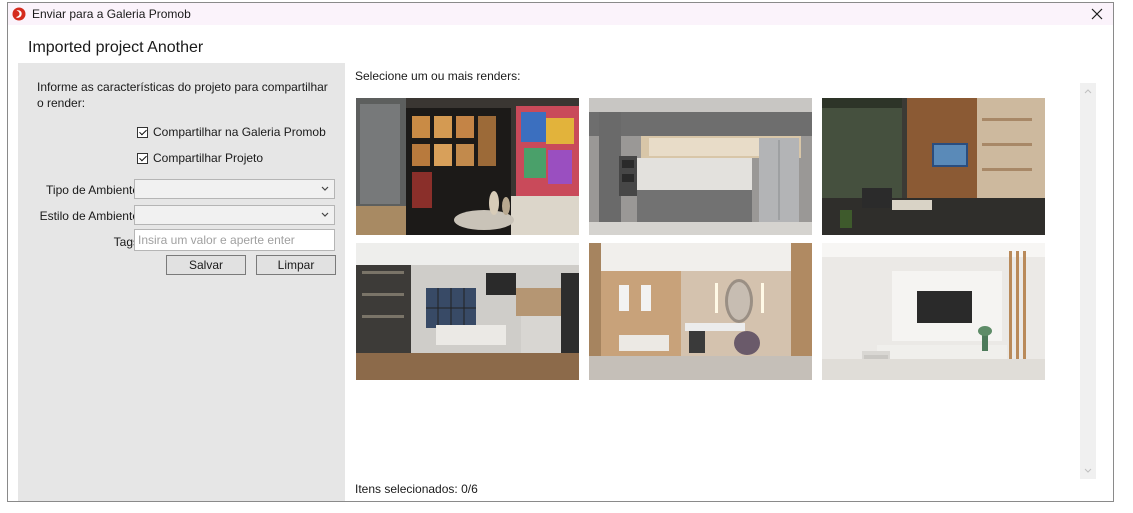  I want to click on selection-status: Itens selecionados: 0/6, so click(416, 489).